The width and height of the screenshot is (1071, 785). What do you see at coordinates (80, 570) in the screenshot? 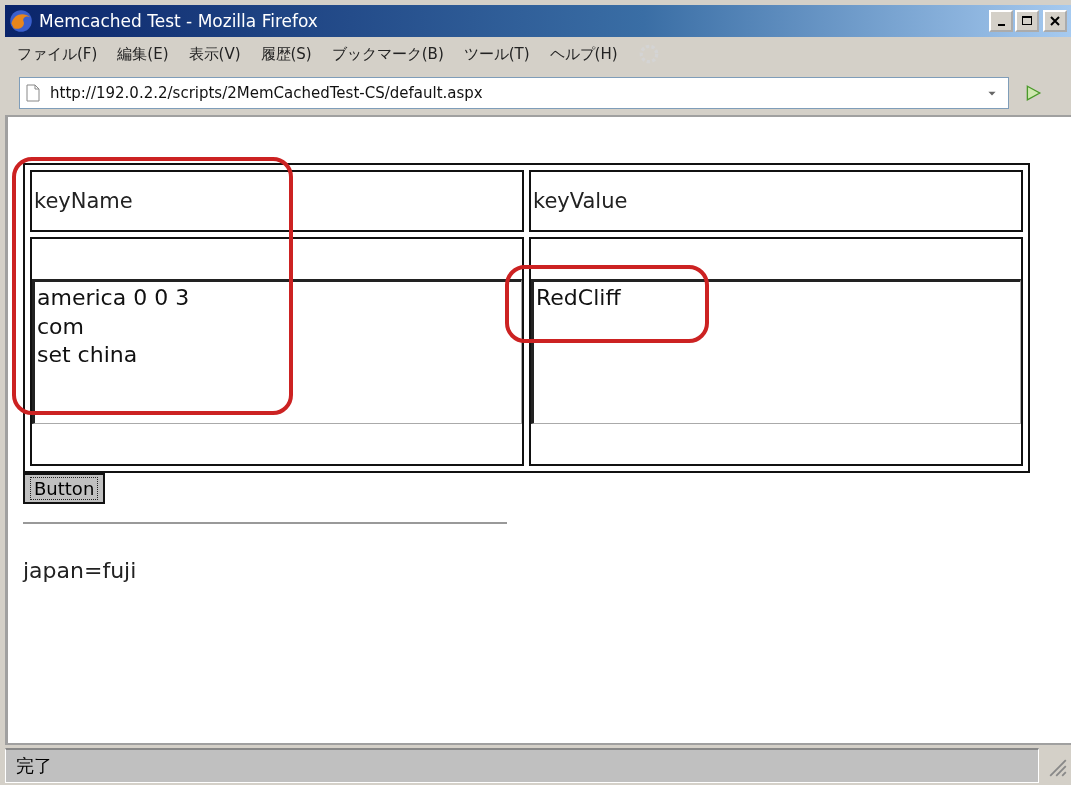
I see `result-text: japan=fuji` at bounding box center [80, 570].